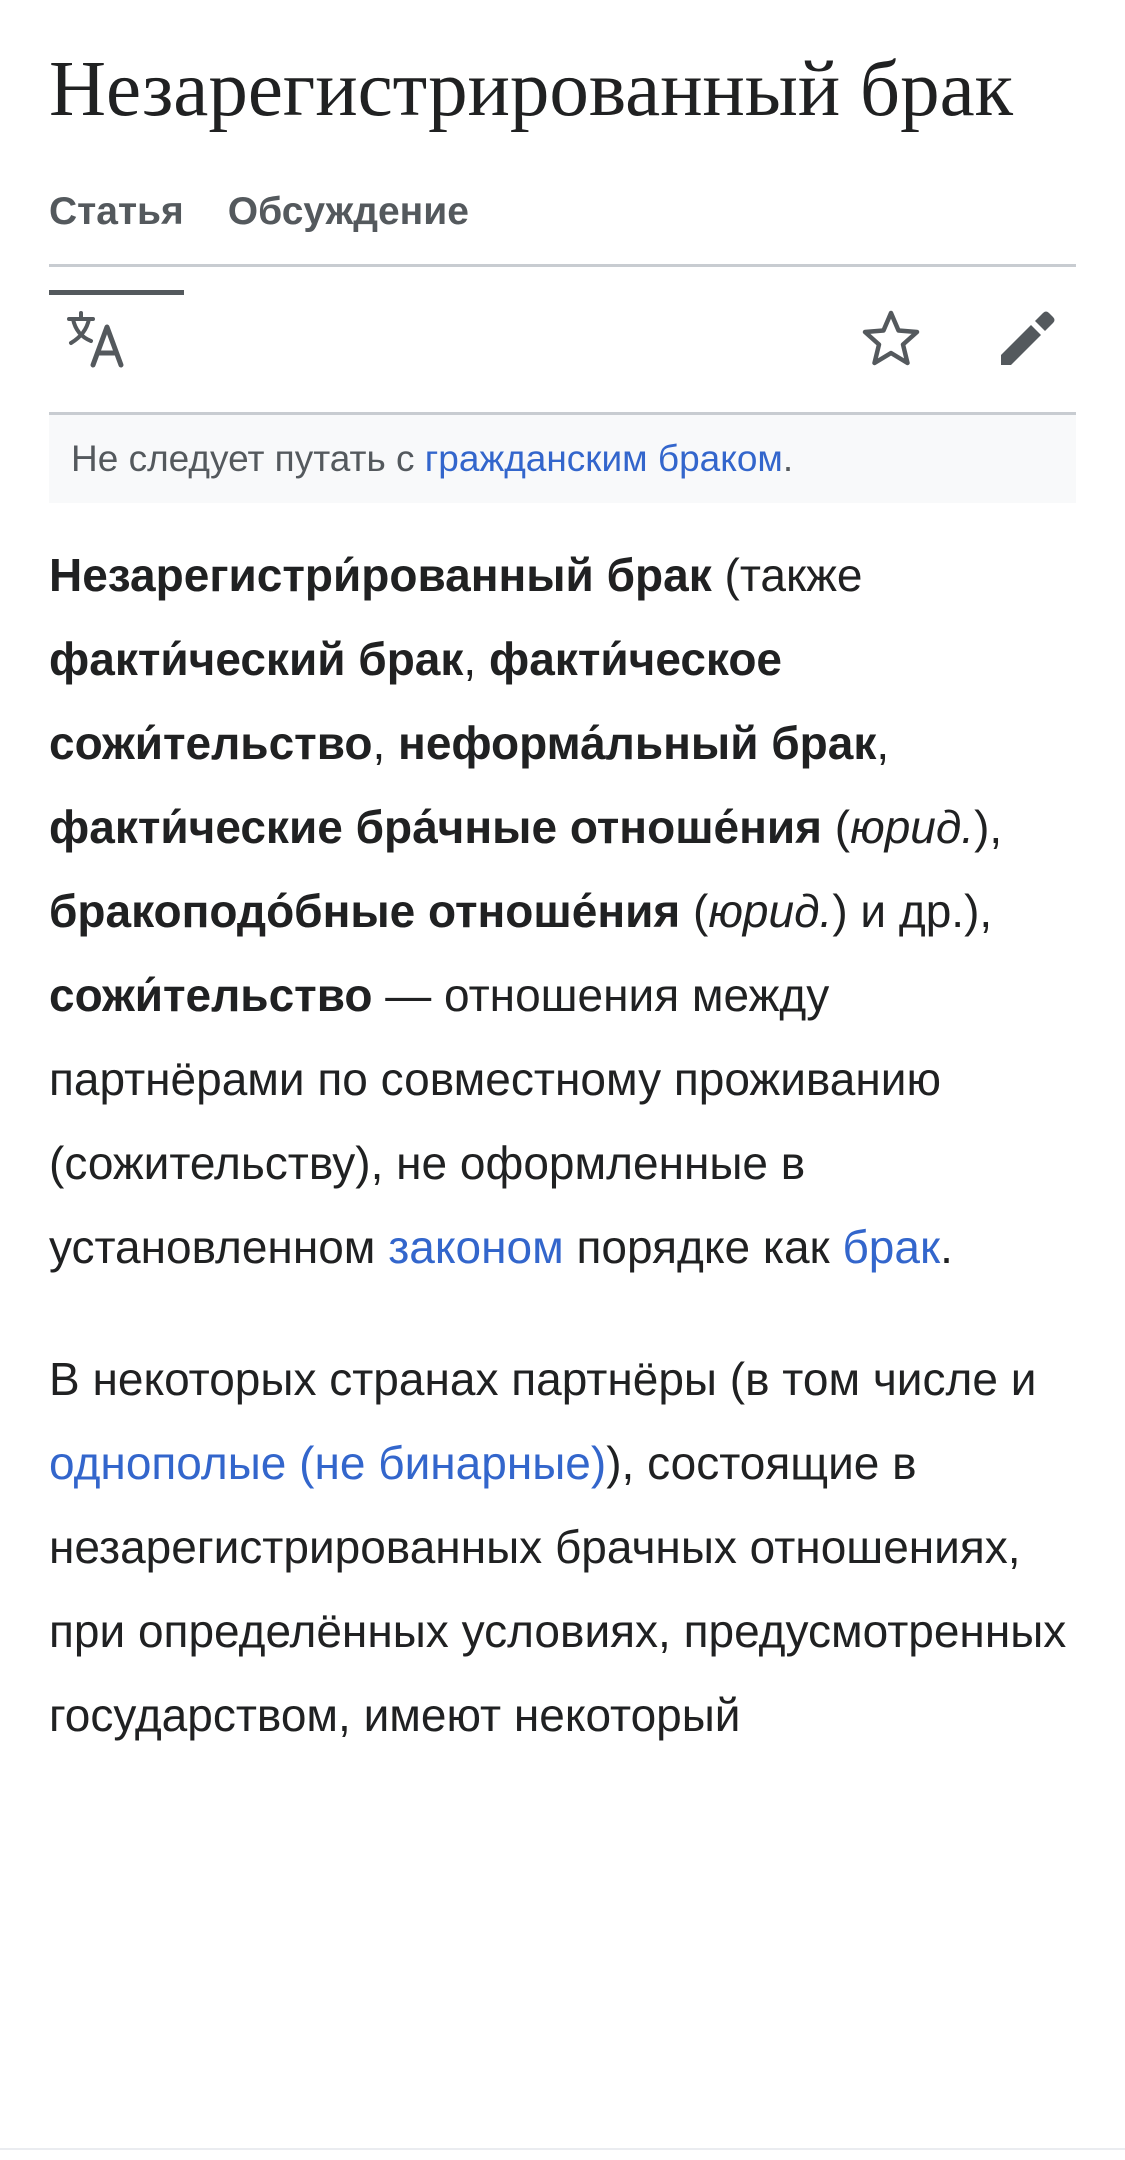  Describe the element at coordinates (436, 827) in the screenshot. I see `term-bold: факти́ческие бра́чные отноше́ния` at that location.